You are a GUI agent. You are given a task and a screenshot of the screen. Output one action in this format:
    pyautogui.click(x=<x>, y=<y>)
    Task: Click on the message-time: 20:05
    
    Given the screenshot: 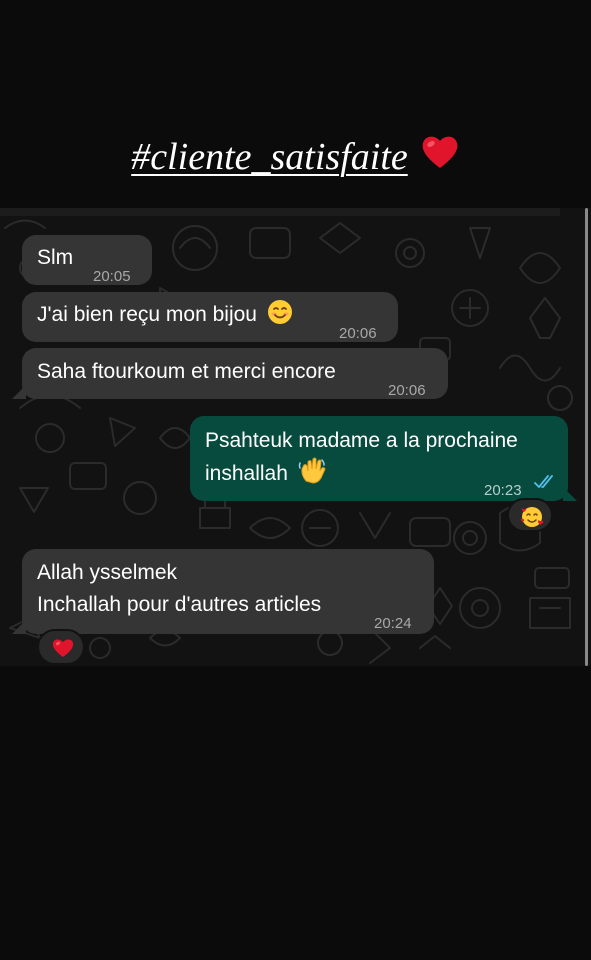 What is the action you would take?
    pyautogui.click(x=112, y=276)
    